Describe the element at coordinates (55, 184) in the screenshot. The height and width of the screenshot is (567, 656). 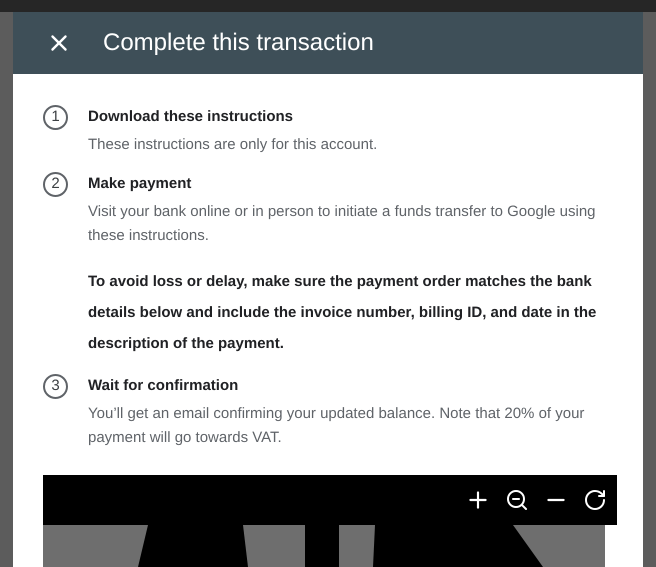
I see `step-number: 2` at that location.